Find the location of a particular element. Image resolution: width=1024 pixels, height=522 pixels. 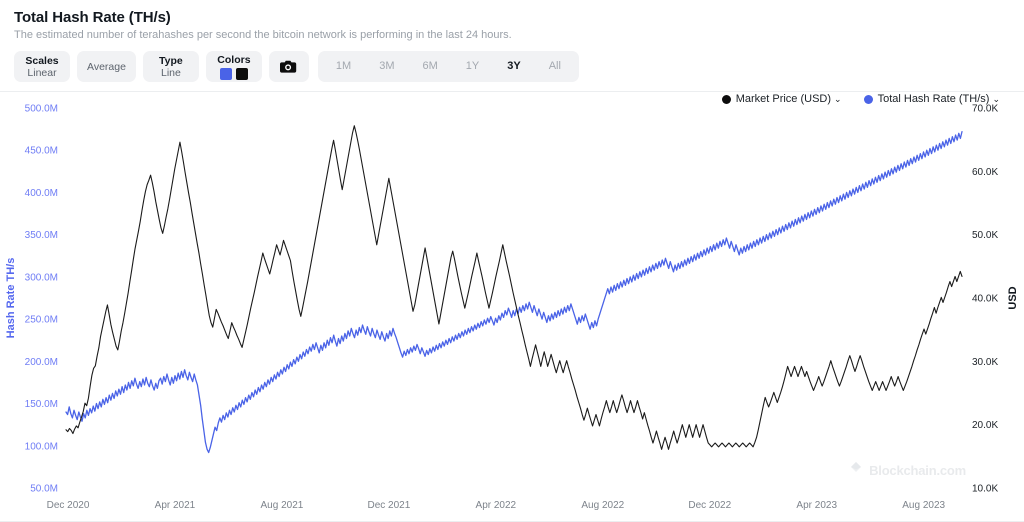

type-button: Type Line is located at coordinates (170, 66).